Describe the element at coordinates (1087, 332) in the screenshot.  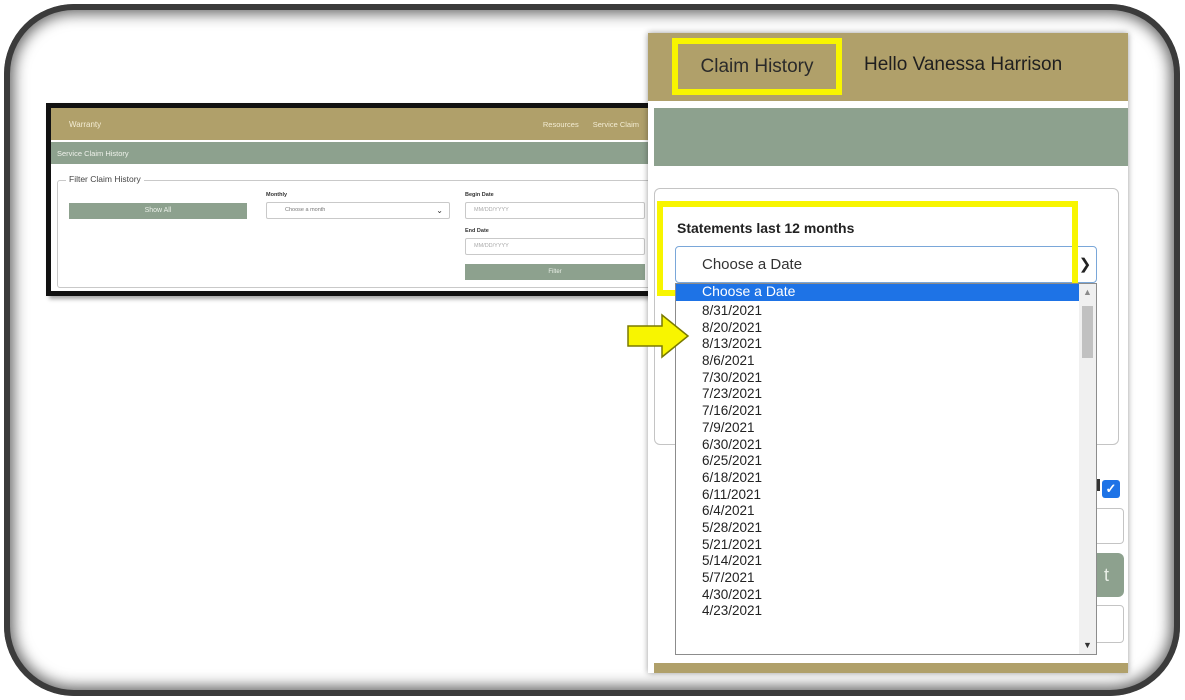
I see `scroll-thumb` at that location.